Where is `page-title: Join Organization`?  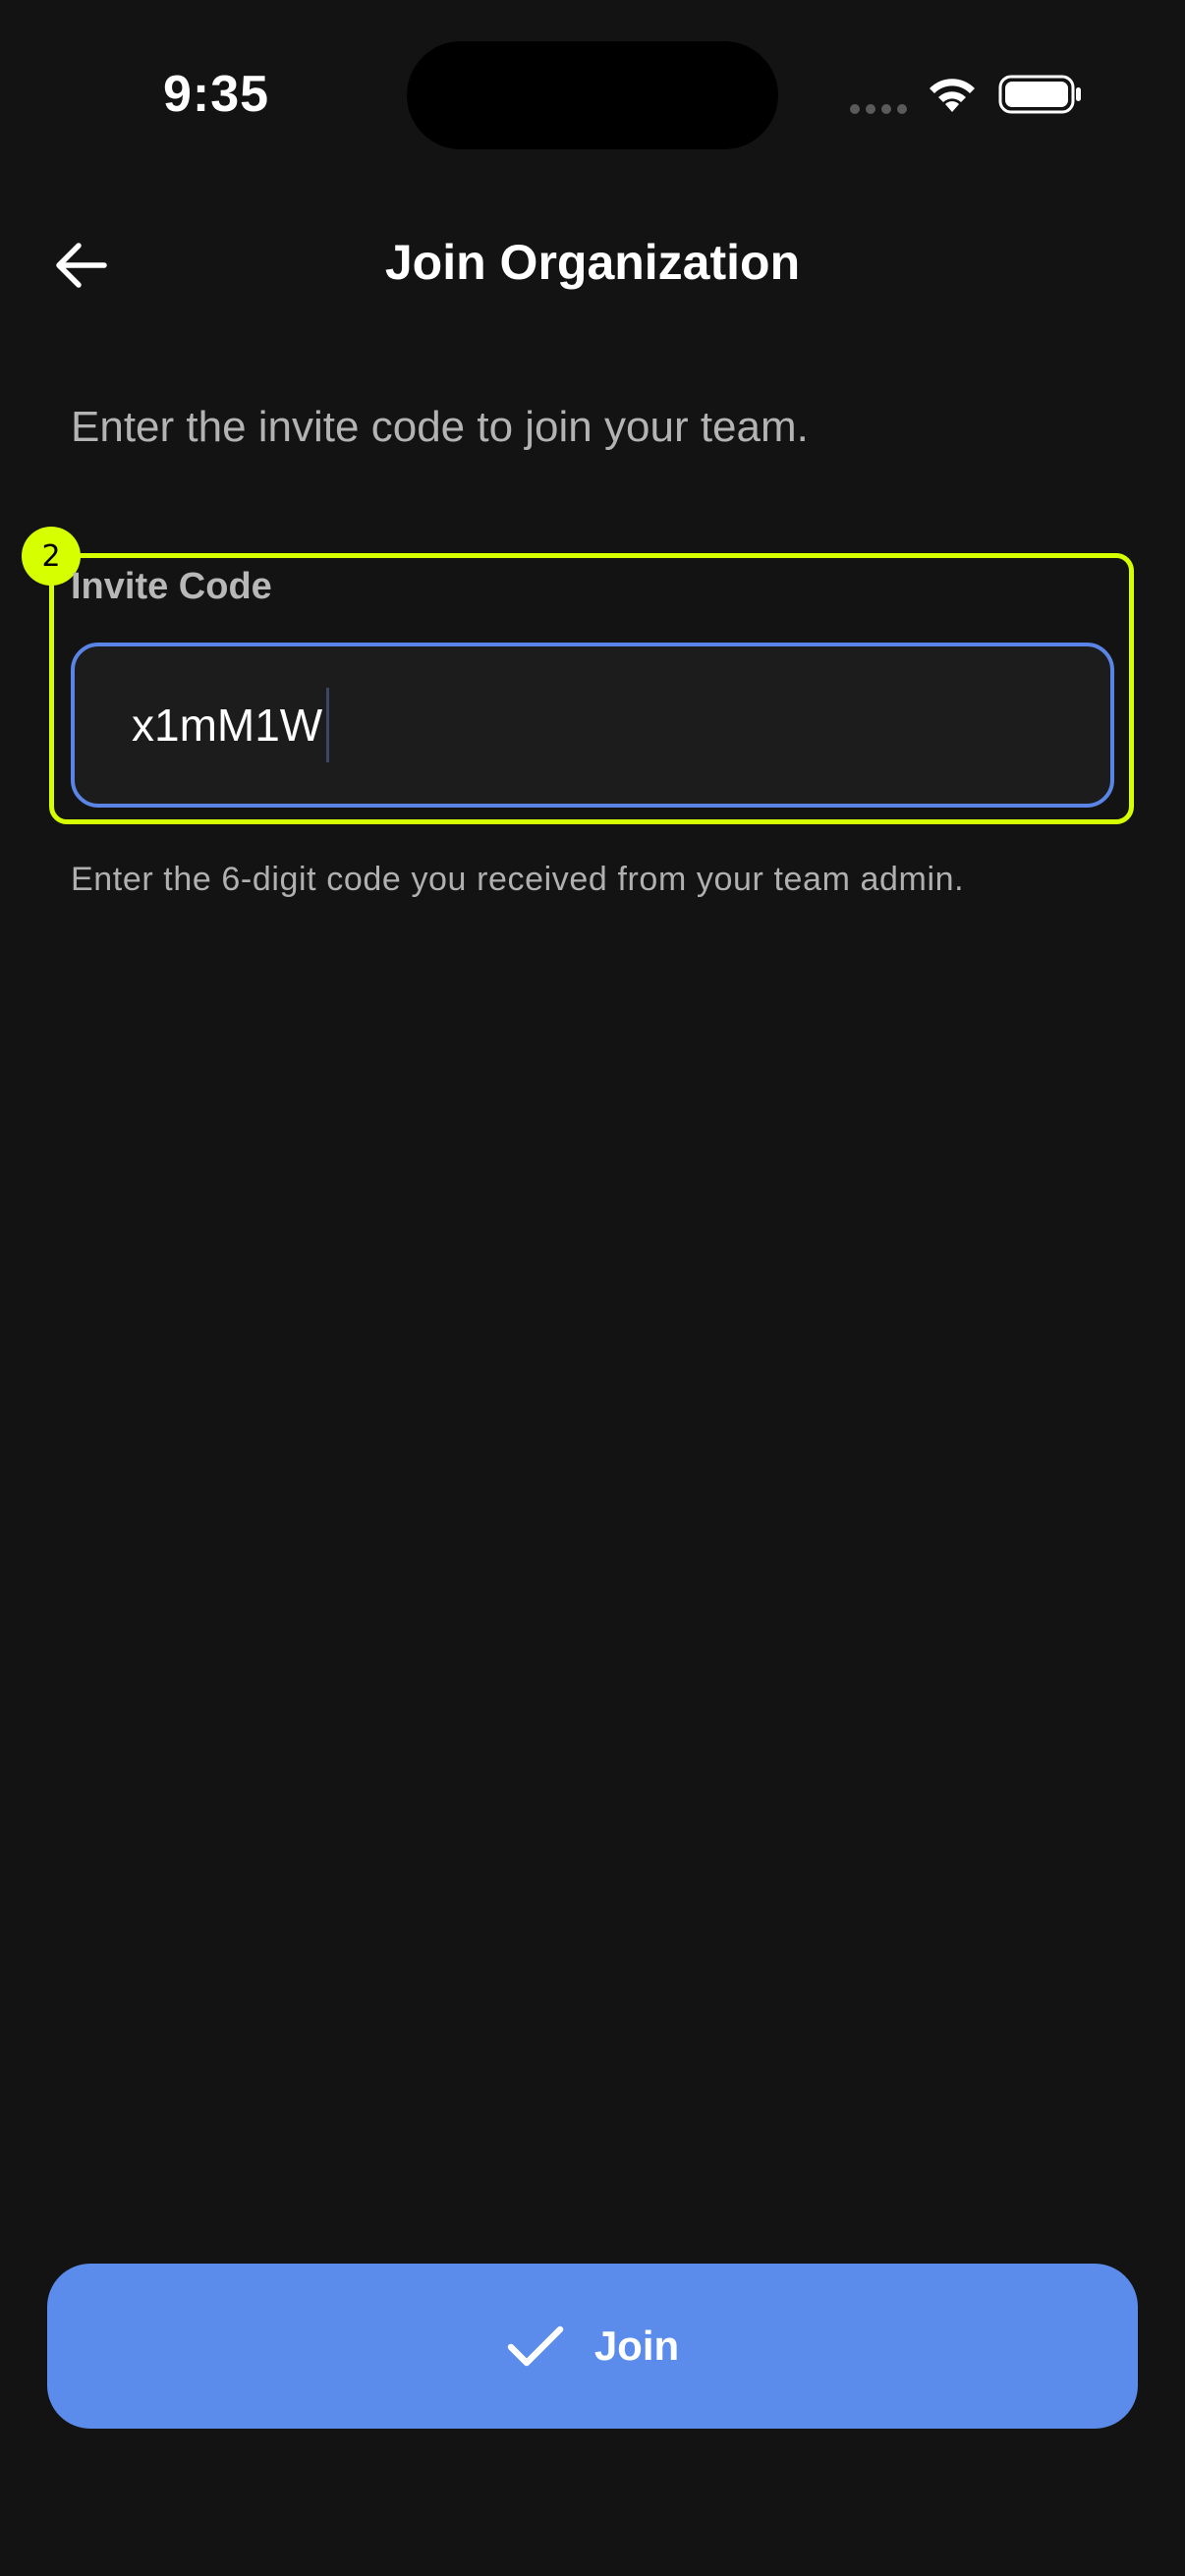 page-title: Join Organization is located at coordinates (592, 262).